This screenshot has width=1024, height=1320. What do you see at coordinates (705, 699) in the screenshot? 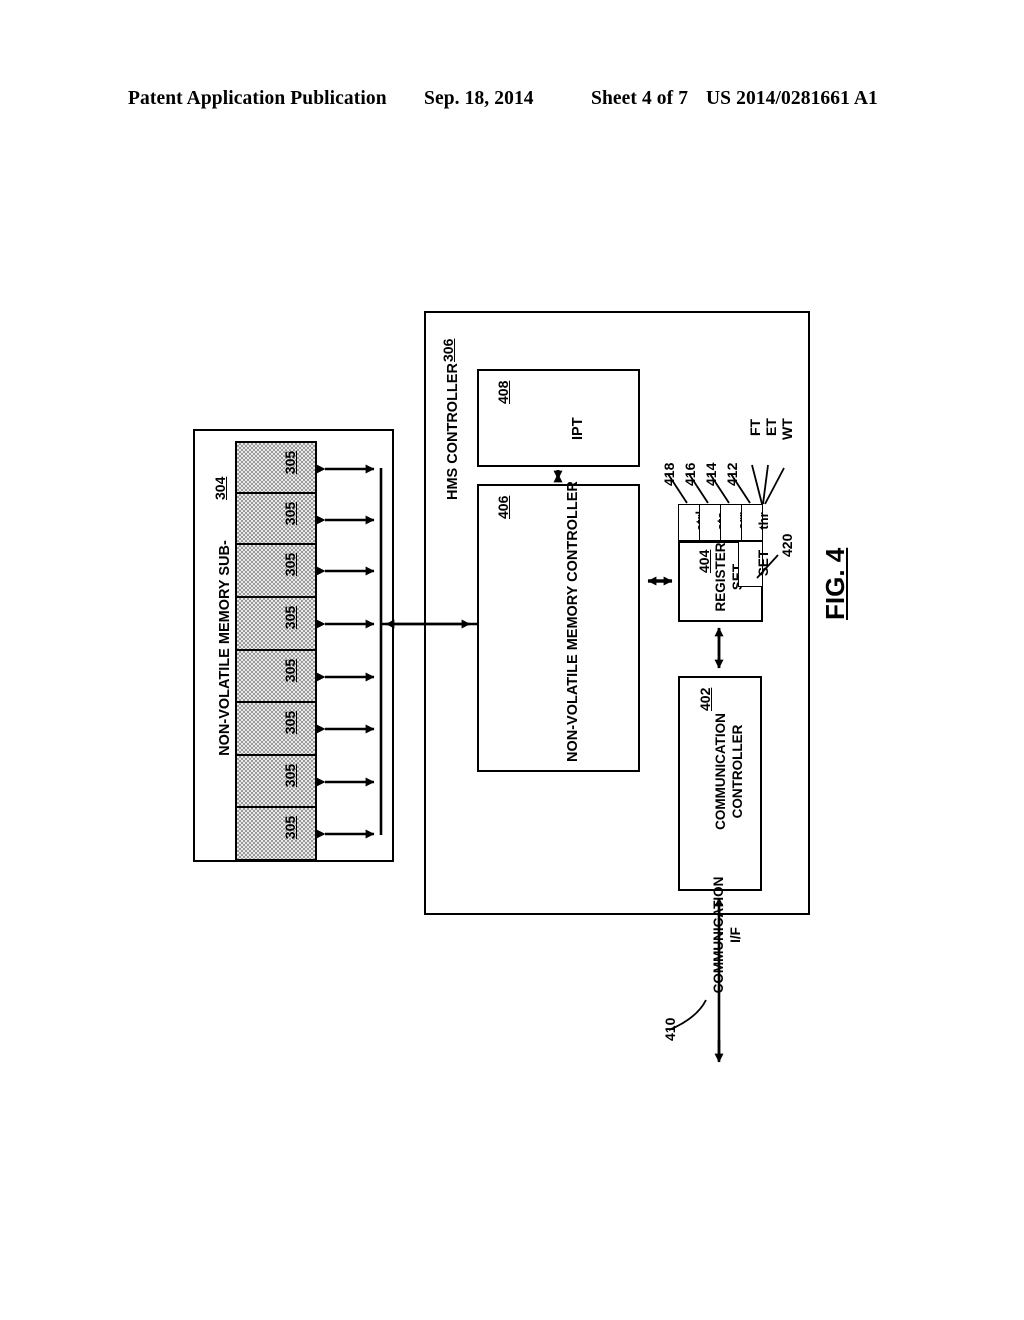
I see `communication-controller-ref: 402` at bounding box center [705, 699].